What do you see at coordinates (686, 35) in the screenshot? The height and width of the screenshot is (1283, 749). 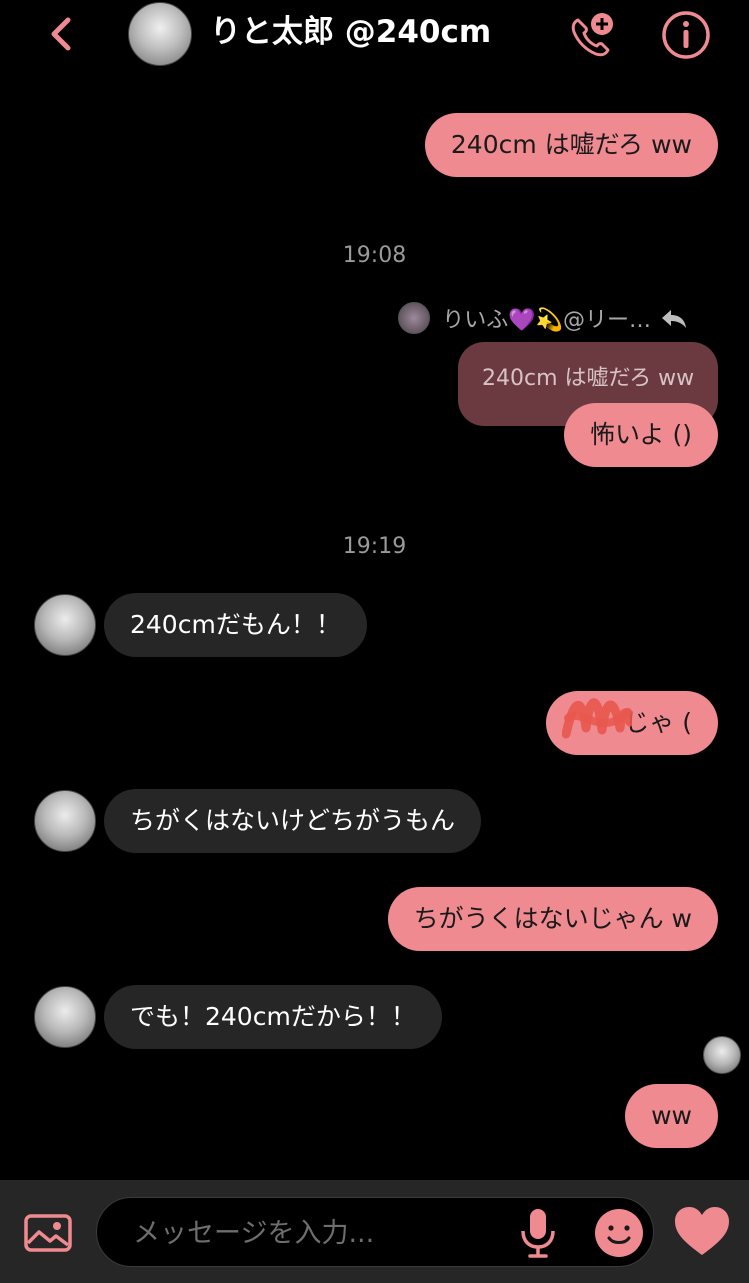 I see `info-icon` at bounding box center [686, 35].